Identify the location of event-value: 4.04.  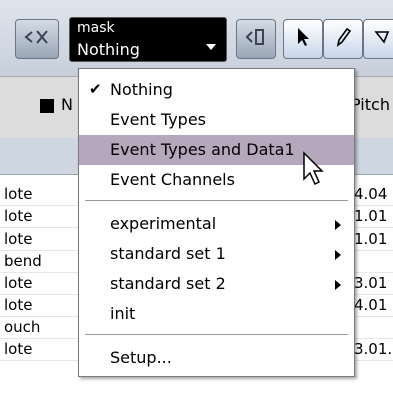
(371, 194).